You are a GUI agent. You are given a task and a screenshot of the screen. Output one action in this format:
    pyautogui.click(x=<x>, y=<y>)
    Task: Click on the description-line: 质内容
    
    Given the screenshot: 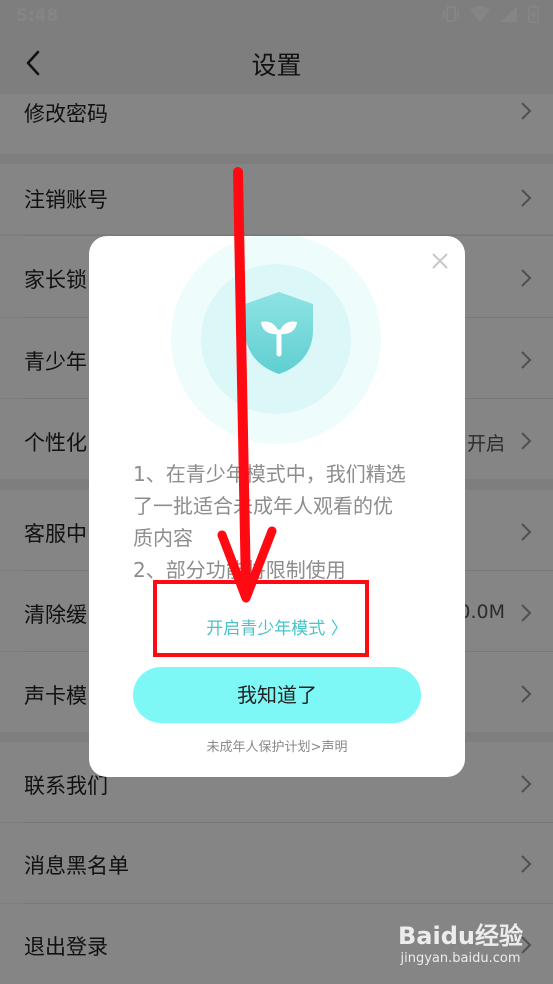 What is the action you would take?
    pyautogui.click(x=163, y=538)
    